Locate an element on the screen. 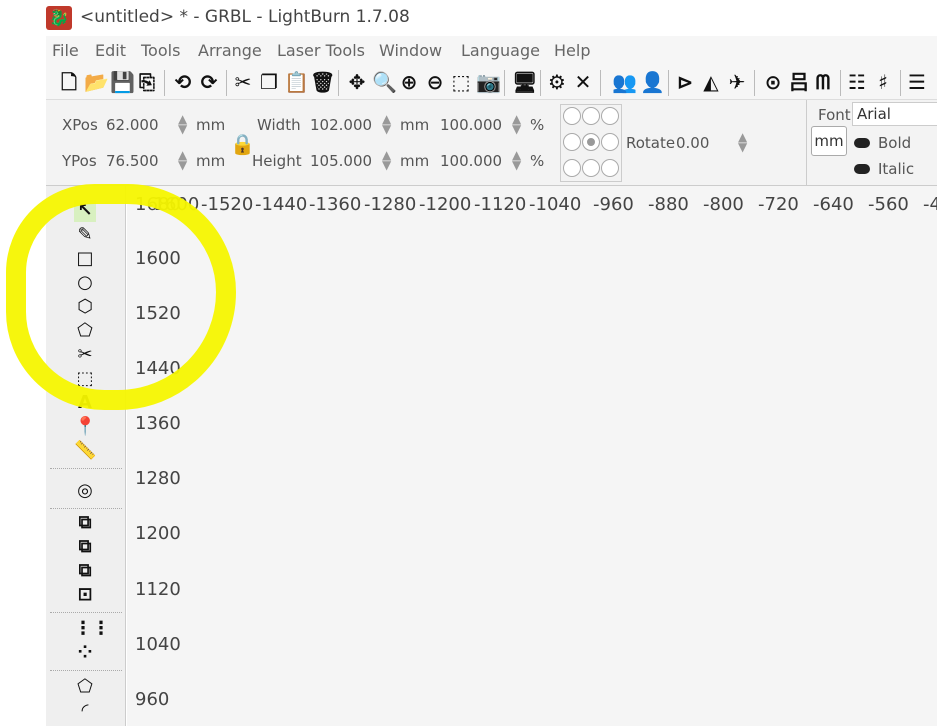 The image size is (937, 726). menu-arrange: Arrange is located at coordinates (230, 50).